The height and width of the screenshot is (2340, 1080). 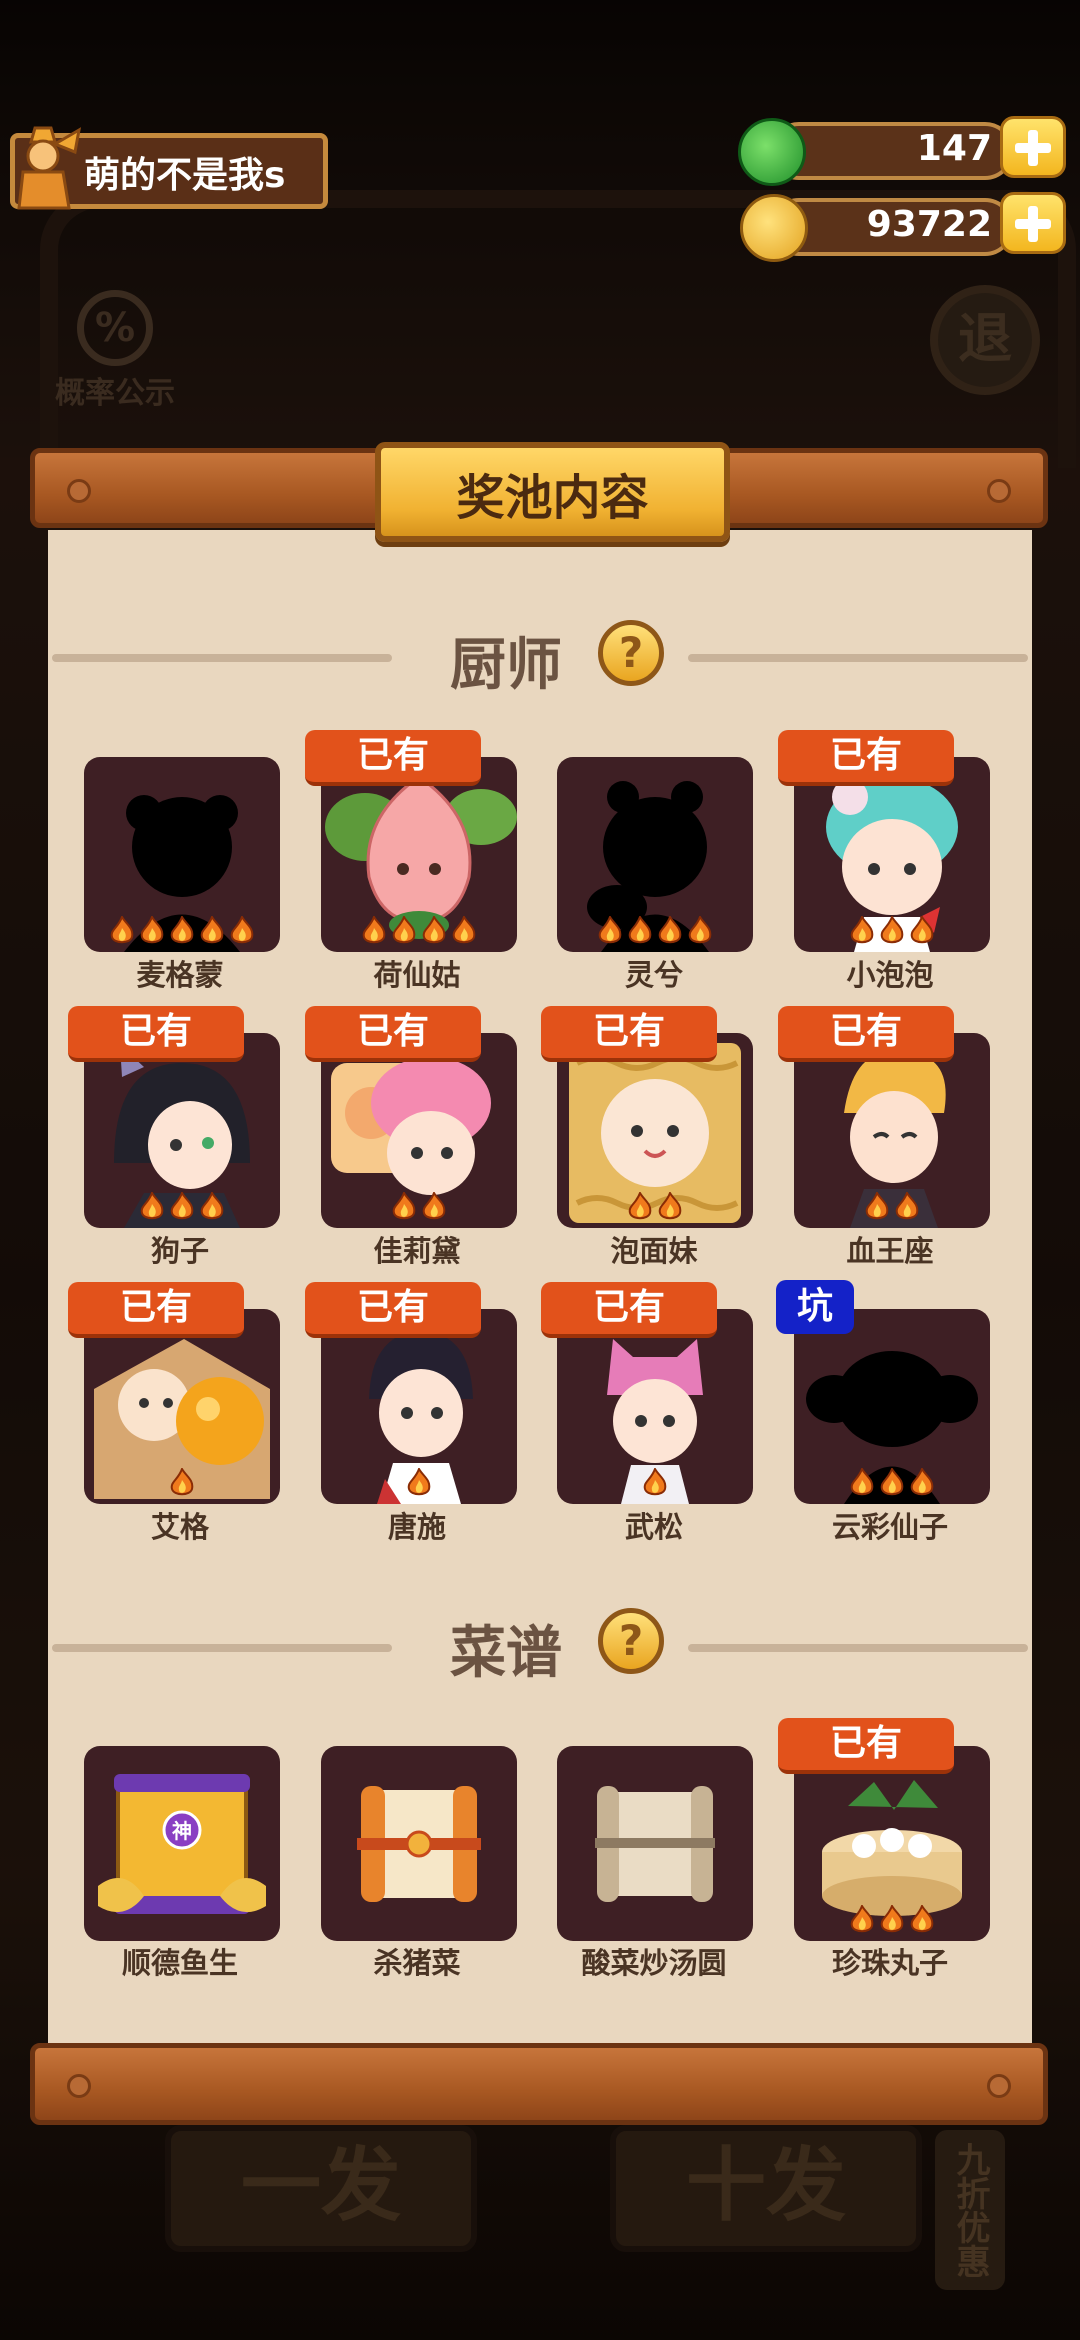 I want to click on jade-icon, so click(x=772, y=152).